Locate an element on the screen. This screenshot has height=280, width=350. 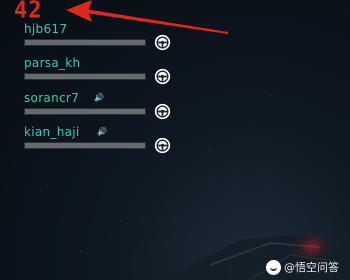
watermark: @悟空问答 is located at coordinates (302, 267).